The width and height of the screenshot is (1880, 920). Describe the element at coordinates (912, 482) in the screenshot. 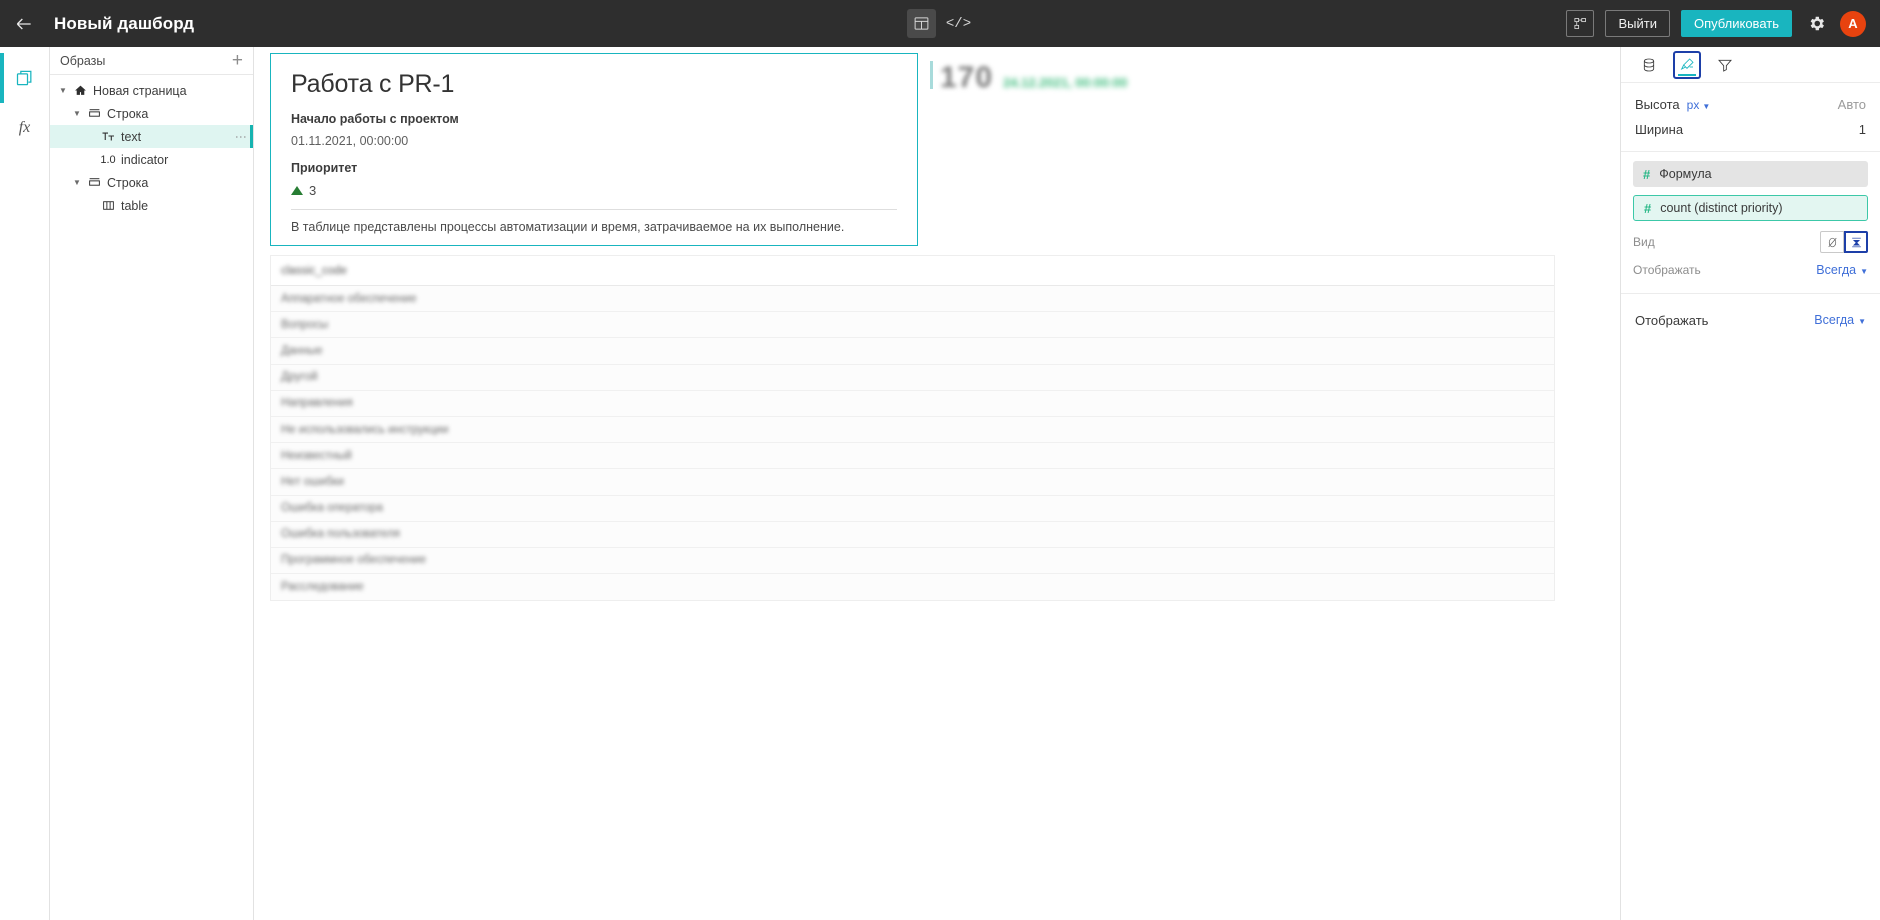

I see `table-row: Нет ошибки` at that location.